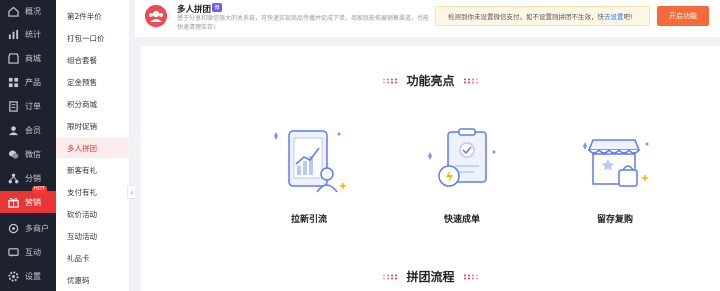 The height and width of the screenshot is (291, 720). What do you see at coordinates (132, 192) in the screenshot?
I see `chevron-left-icon: ‹` at bounding box center [132, 192].